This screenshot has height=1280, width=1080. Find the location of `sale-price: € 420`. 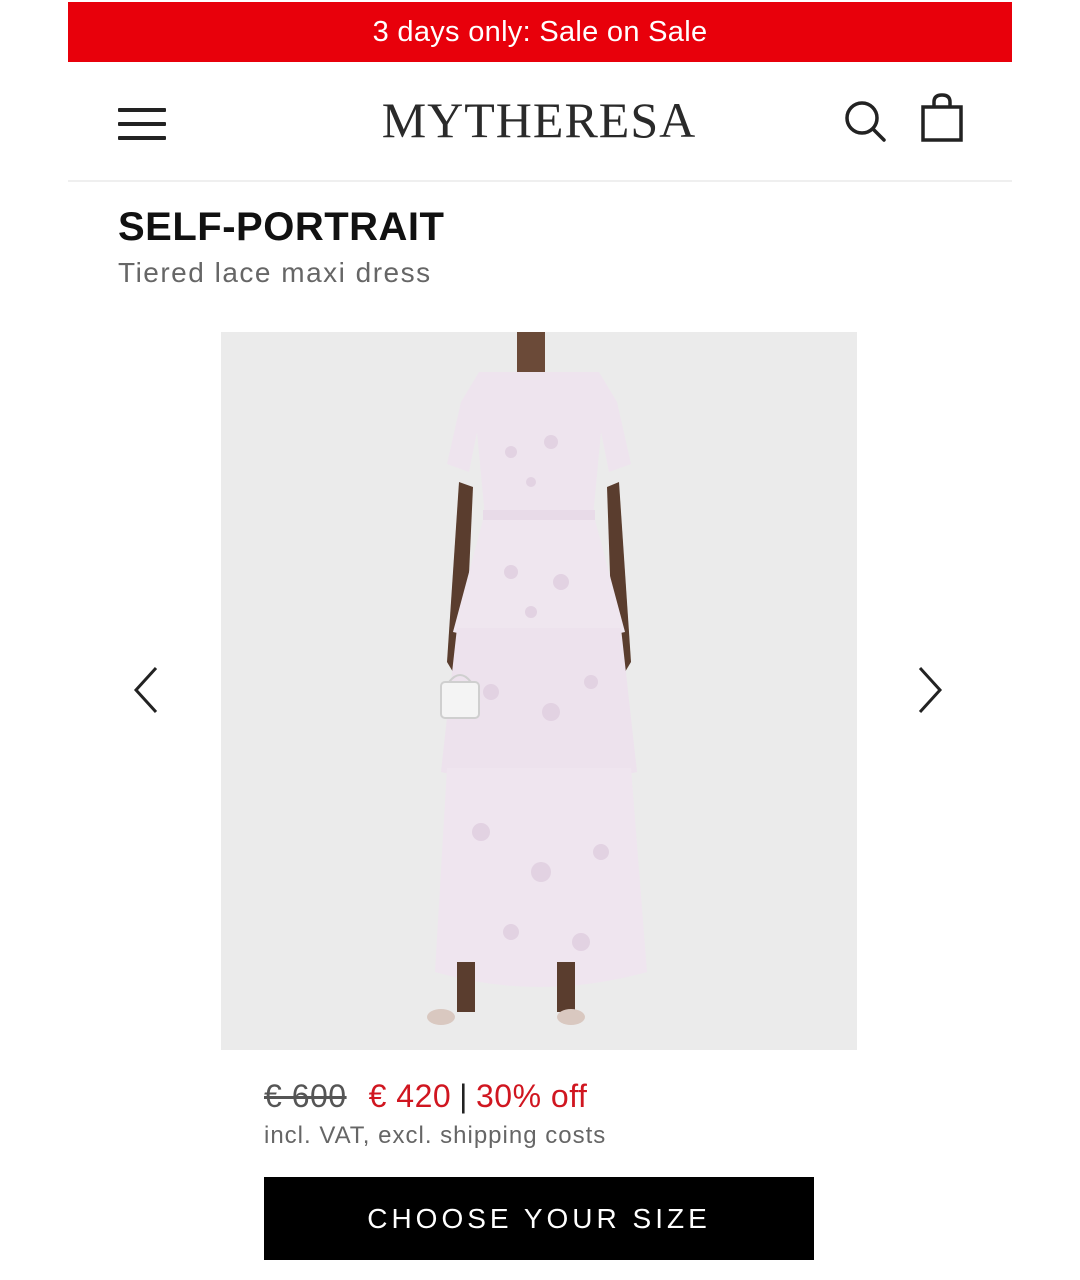

sale-price: € 420 is located at coordinates (410, 1095).